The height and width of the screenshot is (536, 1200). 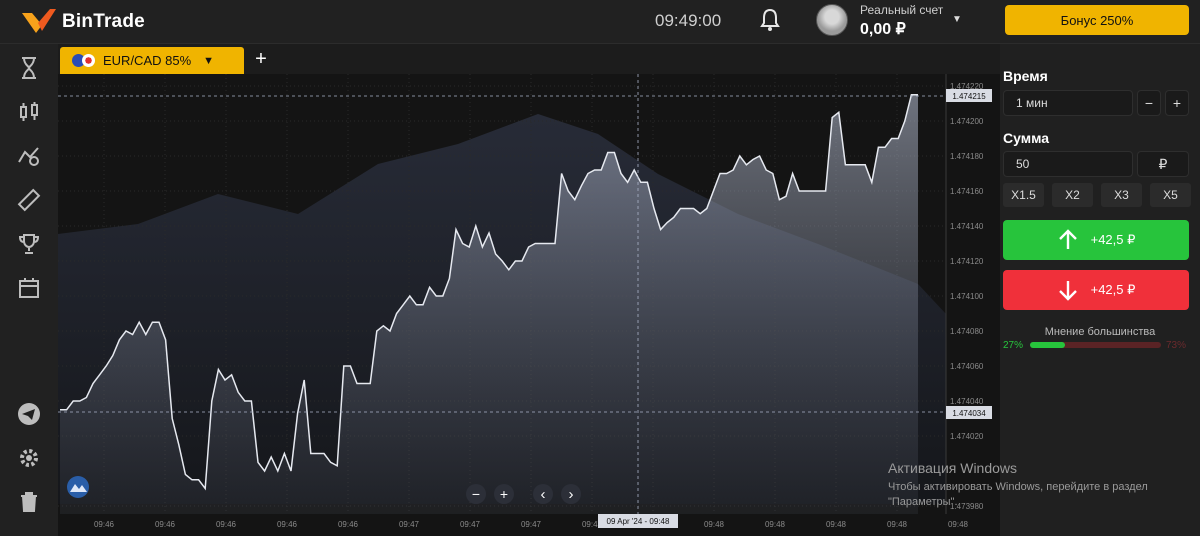 I want to click on candles-icon, so click(x=29, y=112).